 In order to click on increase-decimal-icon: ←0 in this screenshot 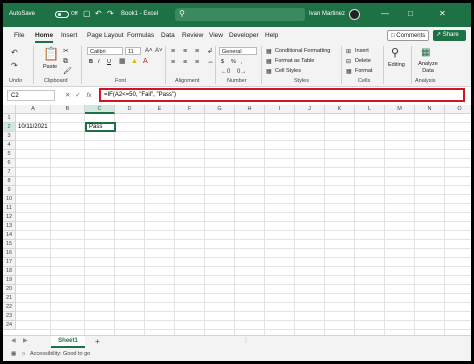, I will do `click(225, 72)`.